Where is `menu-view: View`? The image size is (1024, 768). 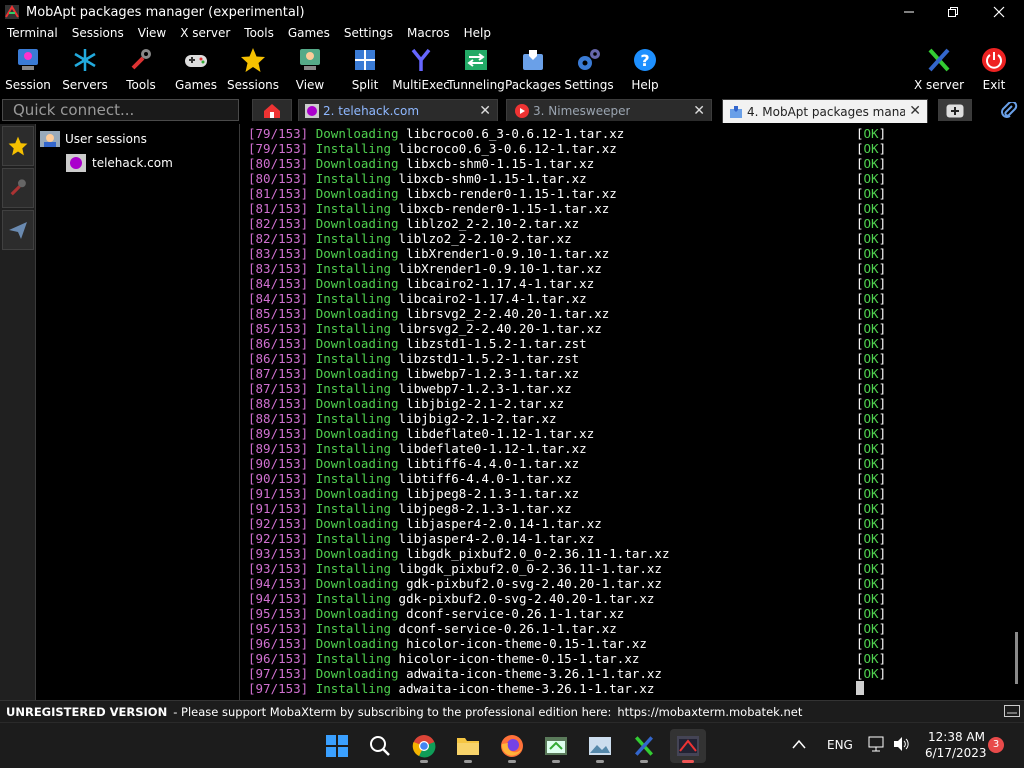 menu-view: View is located at coordinates (152, 33).